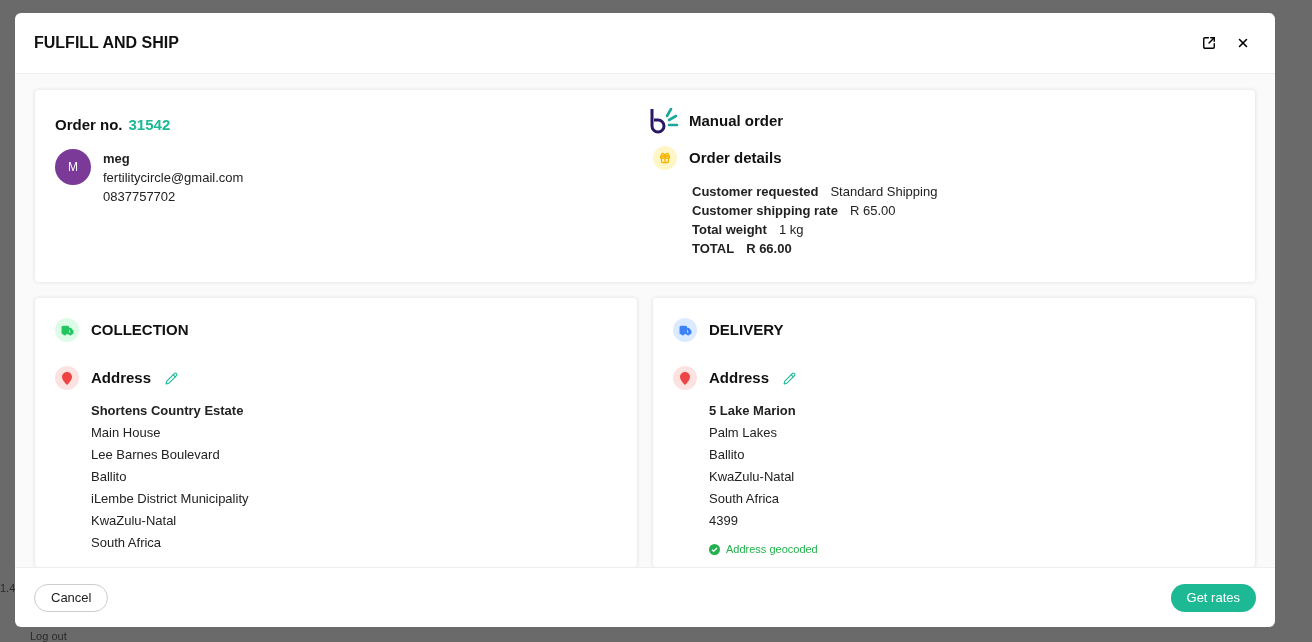  What do you see at coordinates (665, 158) in the screenshot?
I see `gift-icon` at bounding box center [665, 158].